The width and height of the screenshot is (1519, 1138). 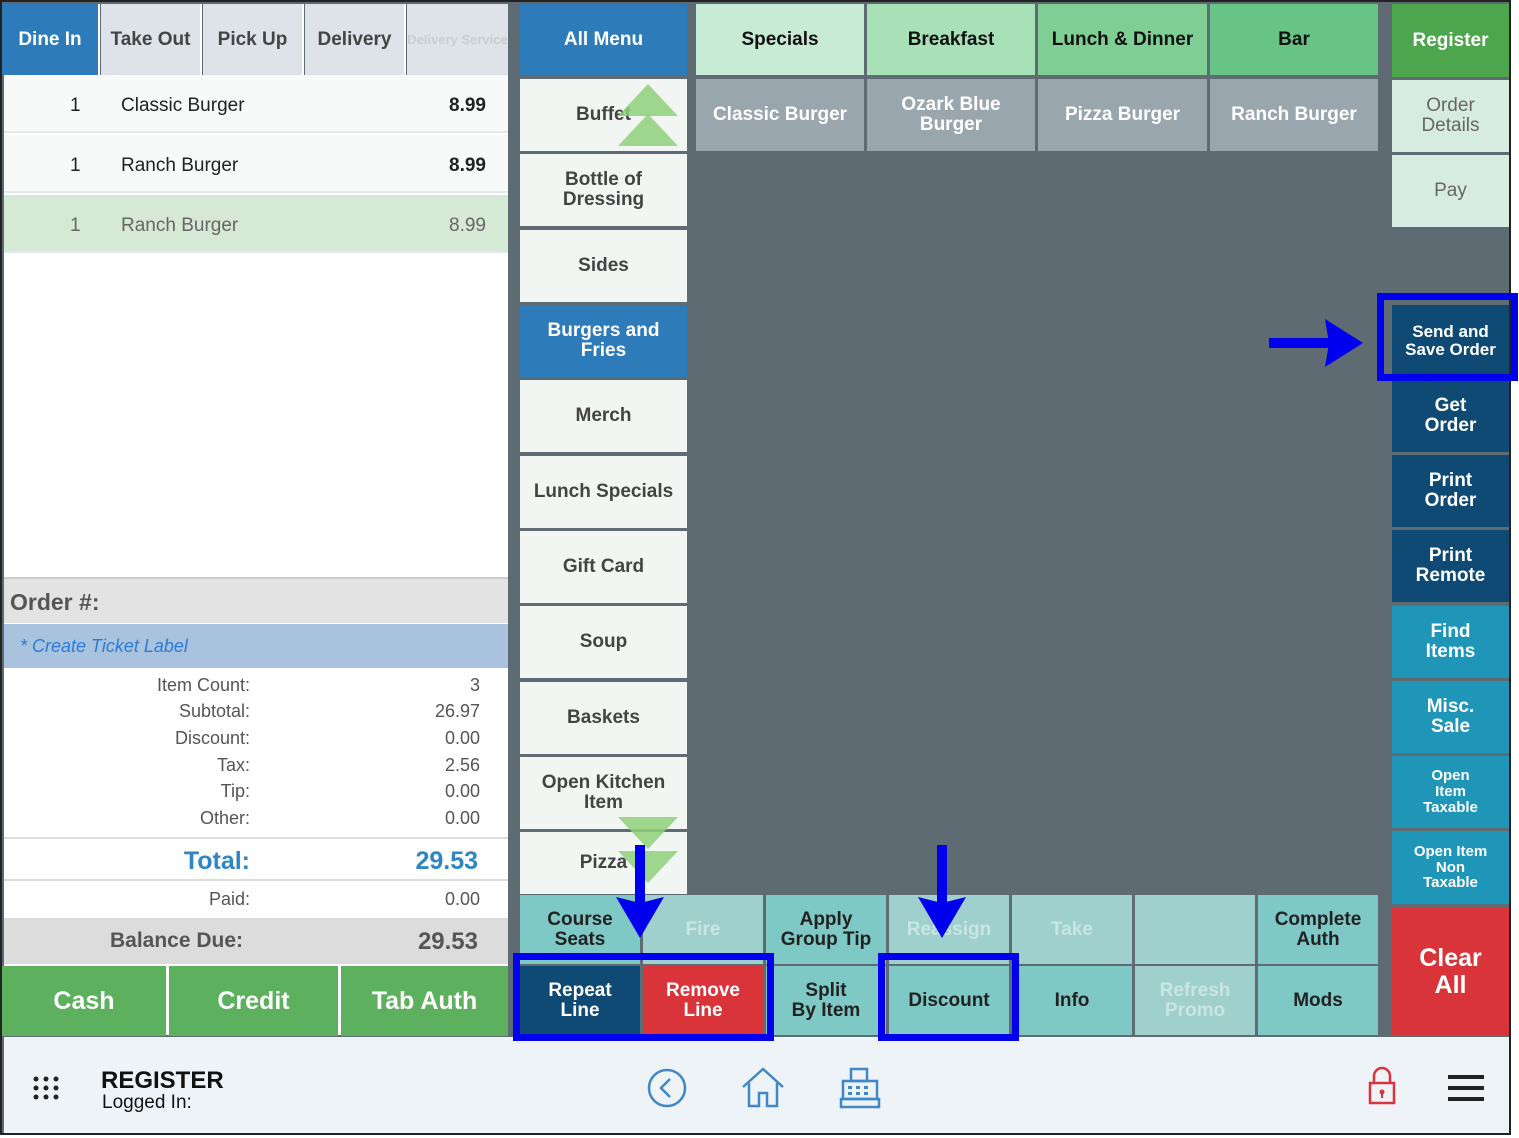 What do you see at coordinates (457, 39) in the screenshot?
I see `tab-delivery-service: Delivery Service` at bounding box center [457, 39].